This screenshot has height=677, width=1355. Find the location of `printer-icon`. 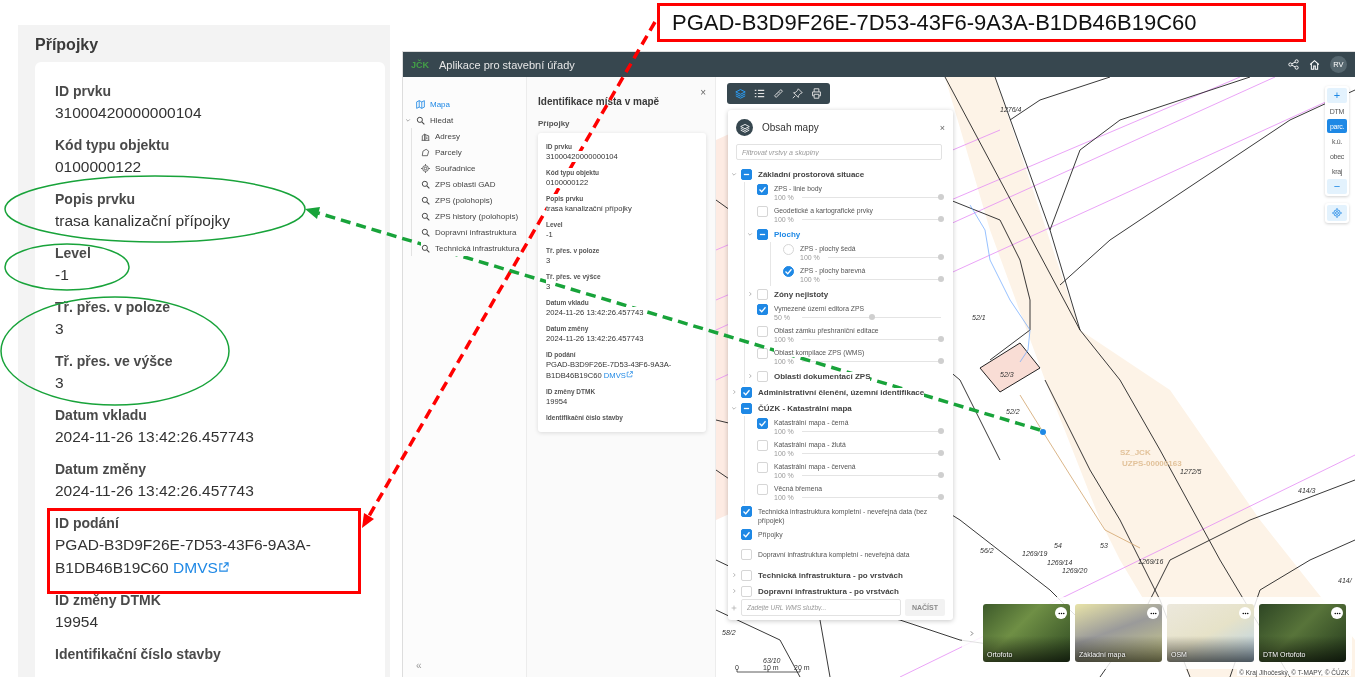

printer-icon is located at coordinates (816, 93).